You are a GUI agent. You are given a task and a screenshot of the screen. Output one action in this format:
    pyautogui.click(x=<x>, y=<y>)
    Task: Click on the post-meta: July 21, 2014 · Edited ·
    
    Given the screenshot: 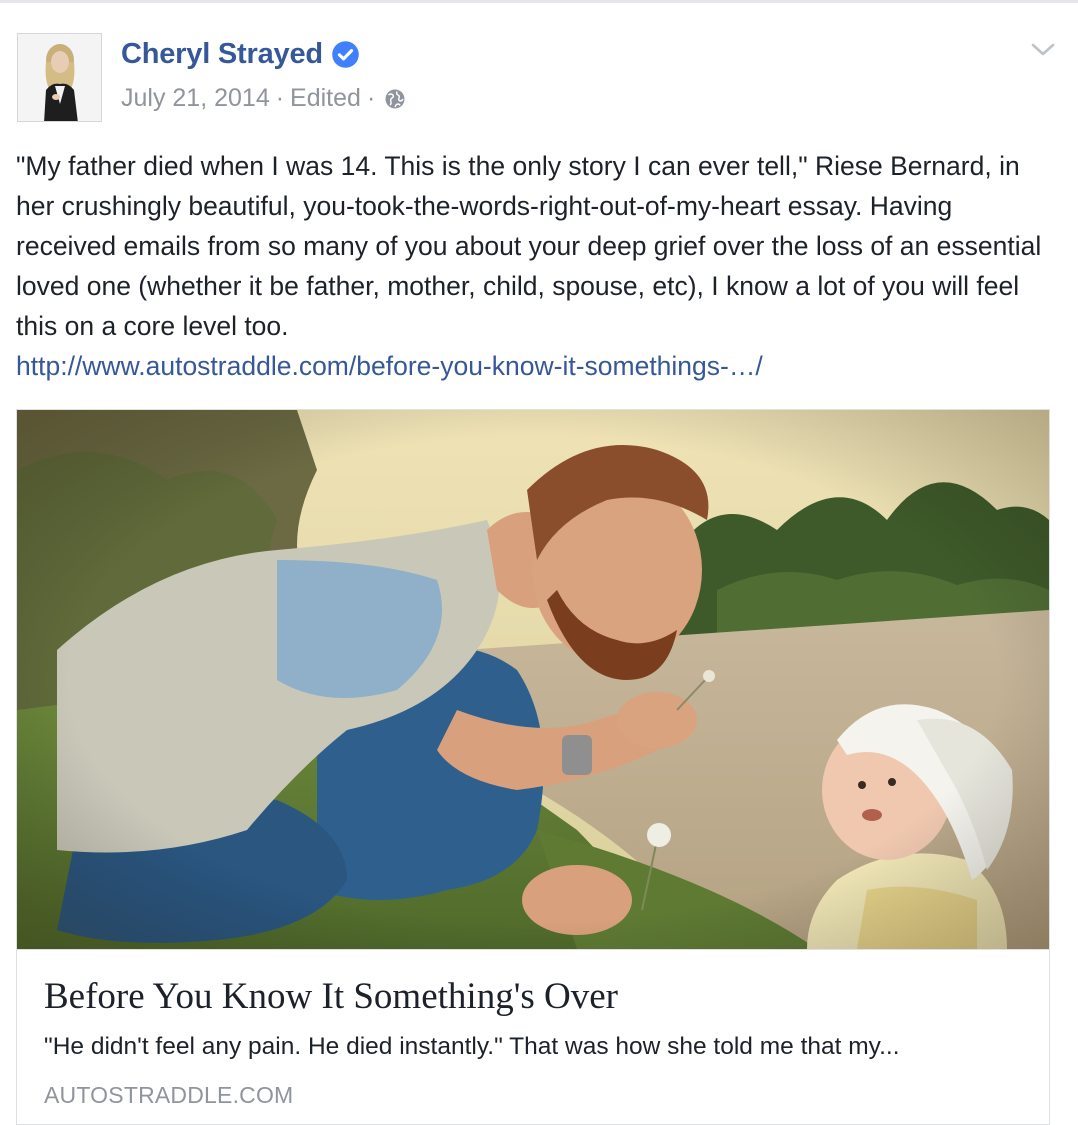 What is the action you would take?
    pyautogui.click(x=264, y=98)
    